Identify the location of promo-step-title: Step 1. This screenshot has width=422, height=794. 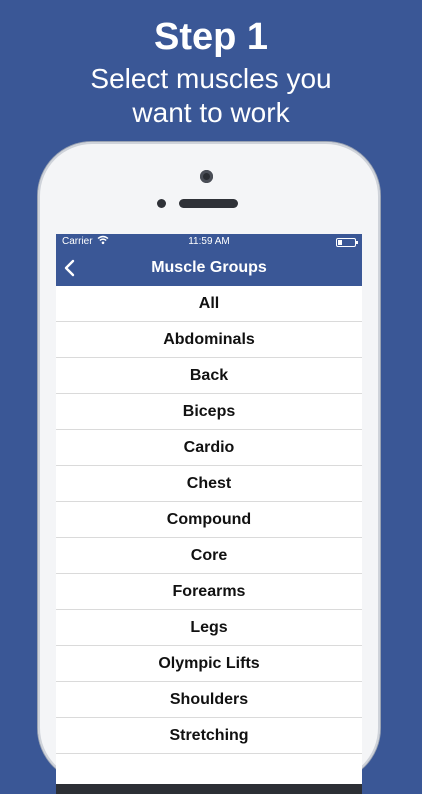
(211, 37).